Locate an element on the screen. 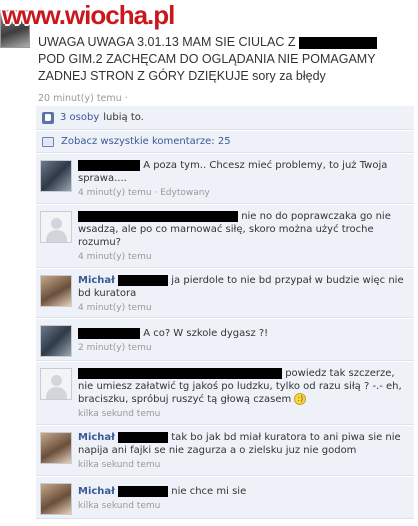  post-timestamp: 20 minut(y) temu is located at coordinates (80, 98).